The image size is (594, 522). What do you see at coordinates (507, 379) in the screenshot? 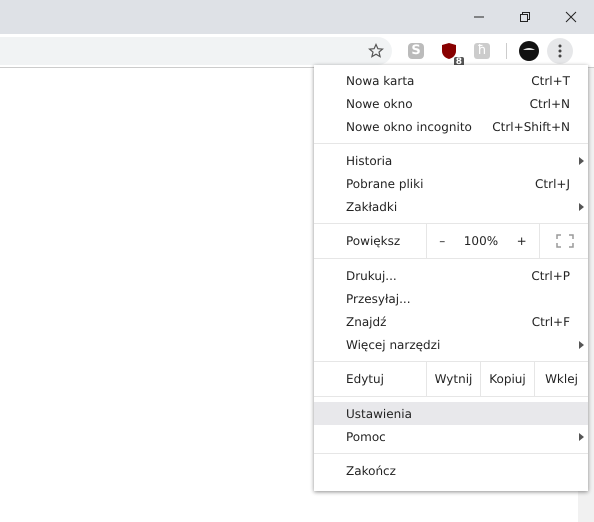
I see `edit-button: Kopiuj` at bounding box center [507, 379].